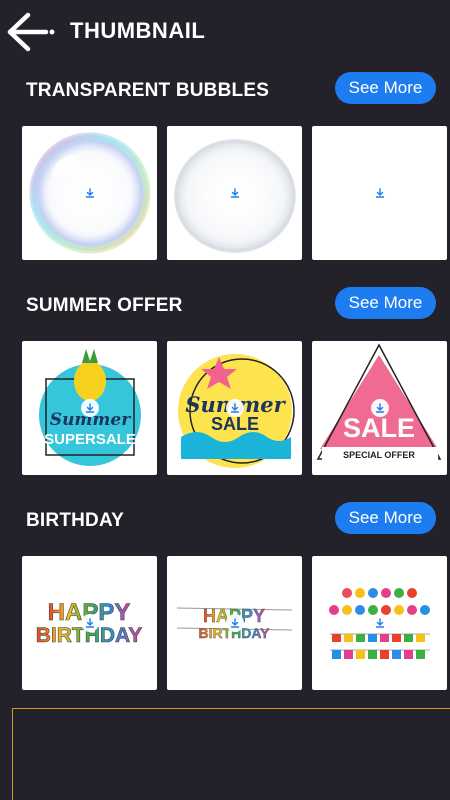  I want to click on thumbnail-sale-special-offer: SALE SPECIAL OFFER, so click(379, 408).